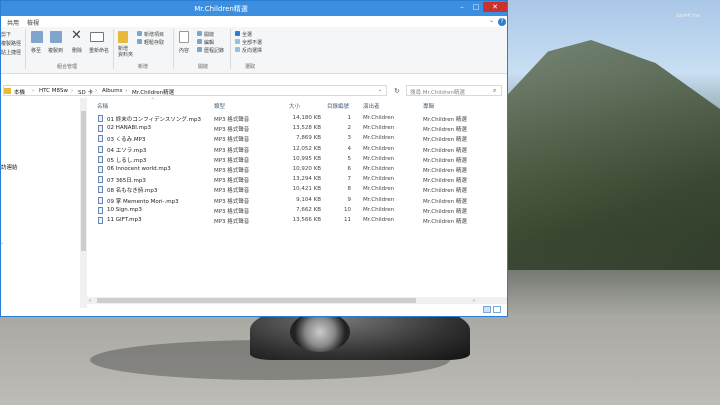 Image resolution: width=720 pixels, height=405 pixels. Describe the element at coordinates (306, 169) in the screenshot. I see `cell-size: 10,920 KB` at that location.